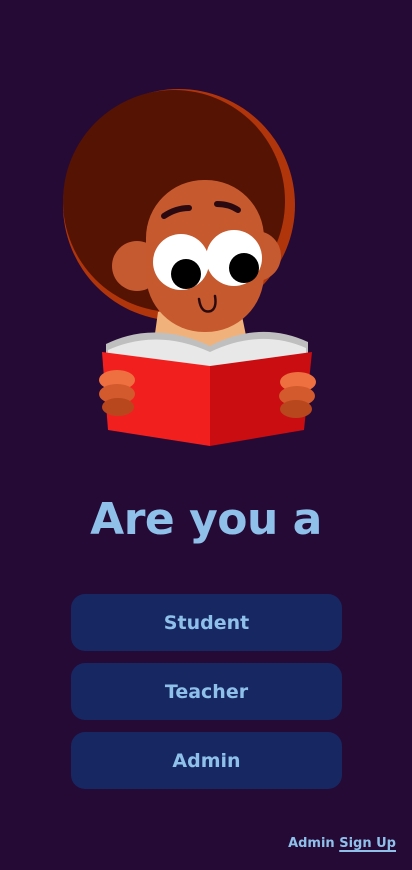 This screenshot has width=412, height=870. I want to click on teacher-button: Teacher, so click(206, 691).